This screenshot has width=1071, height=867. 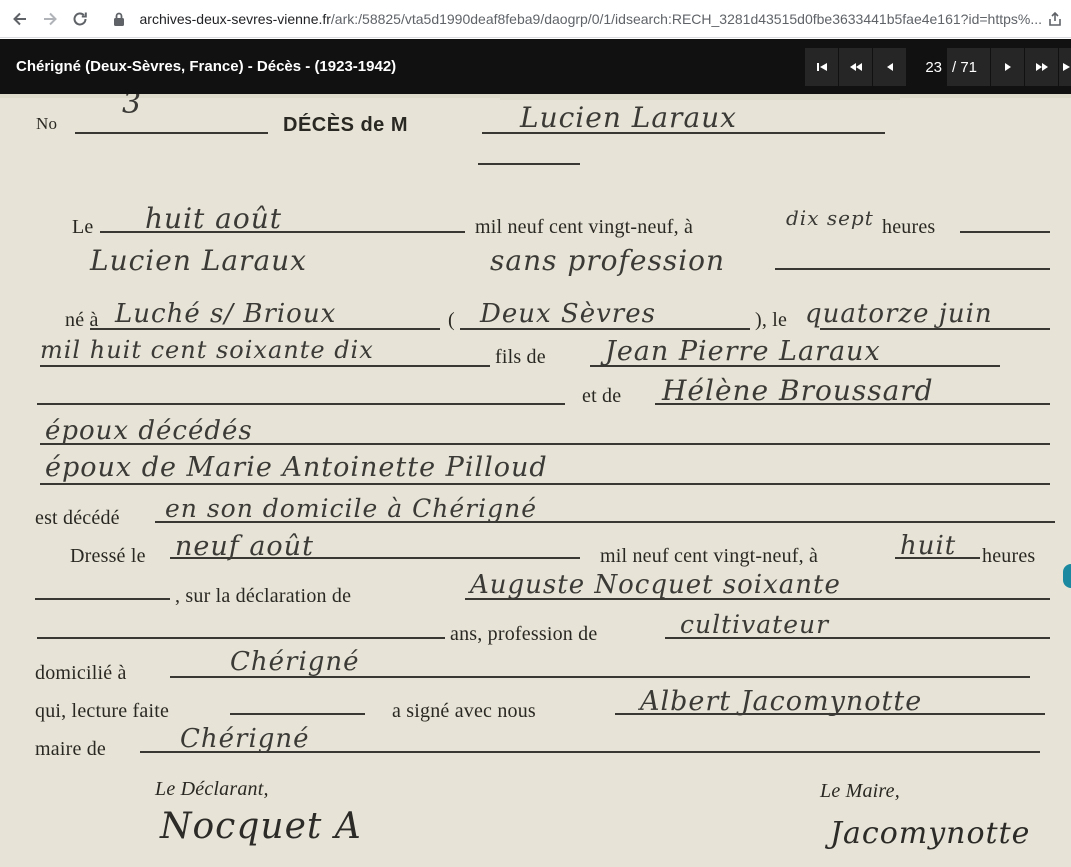 I want to click on first-page-icon, so click(x=821, y=67).